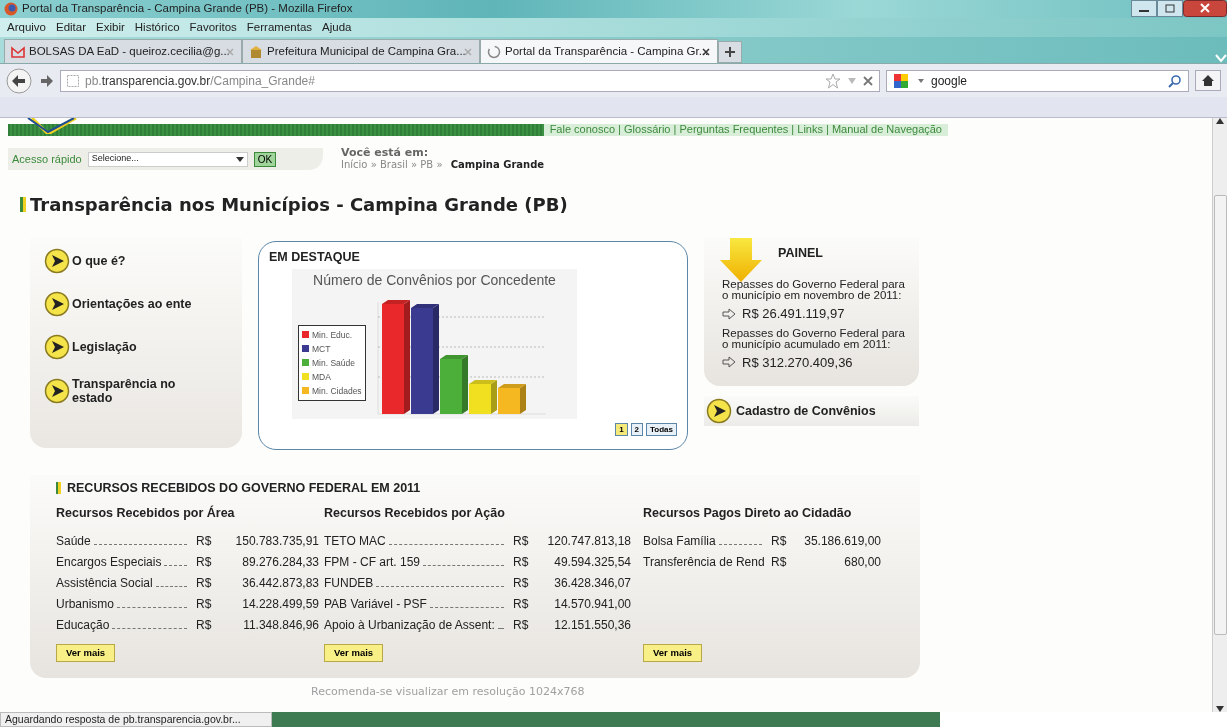  What do you see at coordinates (1220, 415) in the screenshot?
I see `scrollbar-thumb` at bounding box center [1220, 415].